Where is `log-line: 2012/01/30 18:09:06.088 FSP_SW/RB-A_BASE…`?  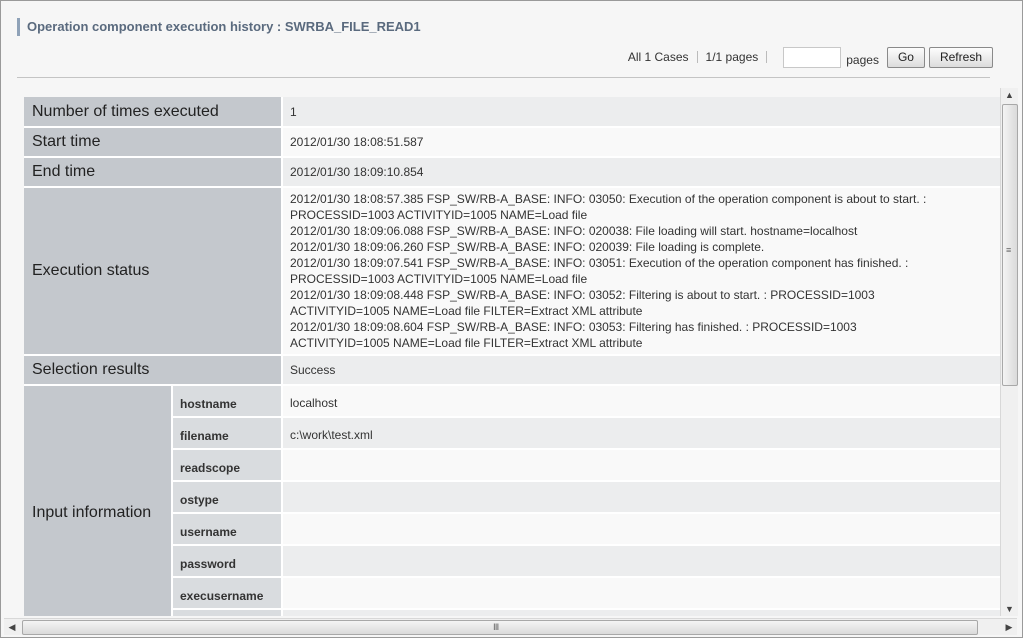 log-line: 2012/01/30 18:09:06.088 FSP_SW/RB-A_BASE… is located at coordinates (574, 231).